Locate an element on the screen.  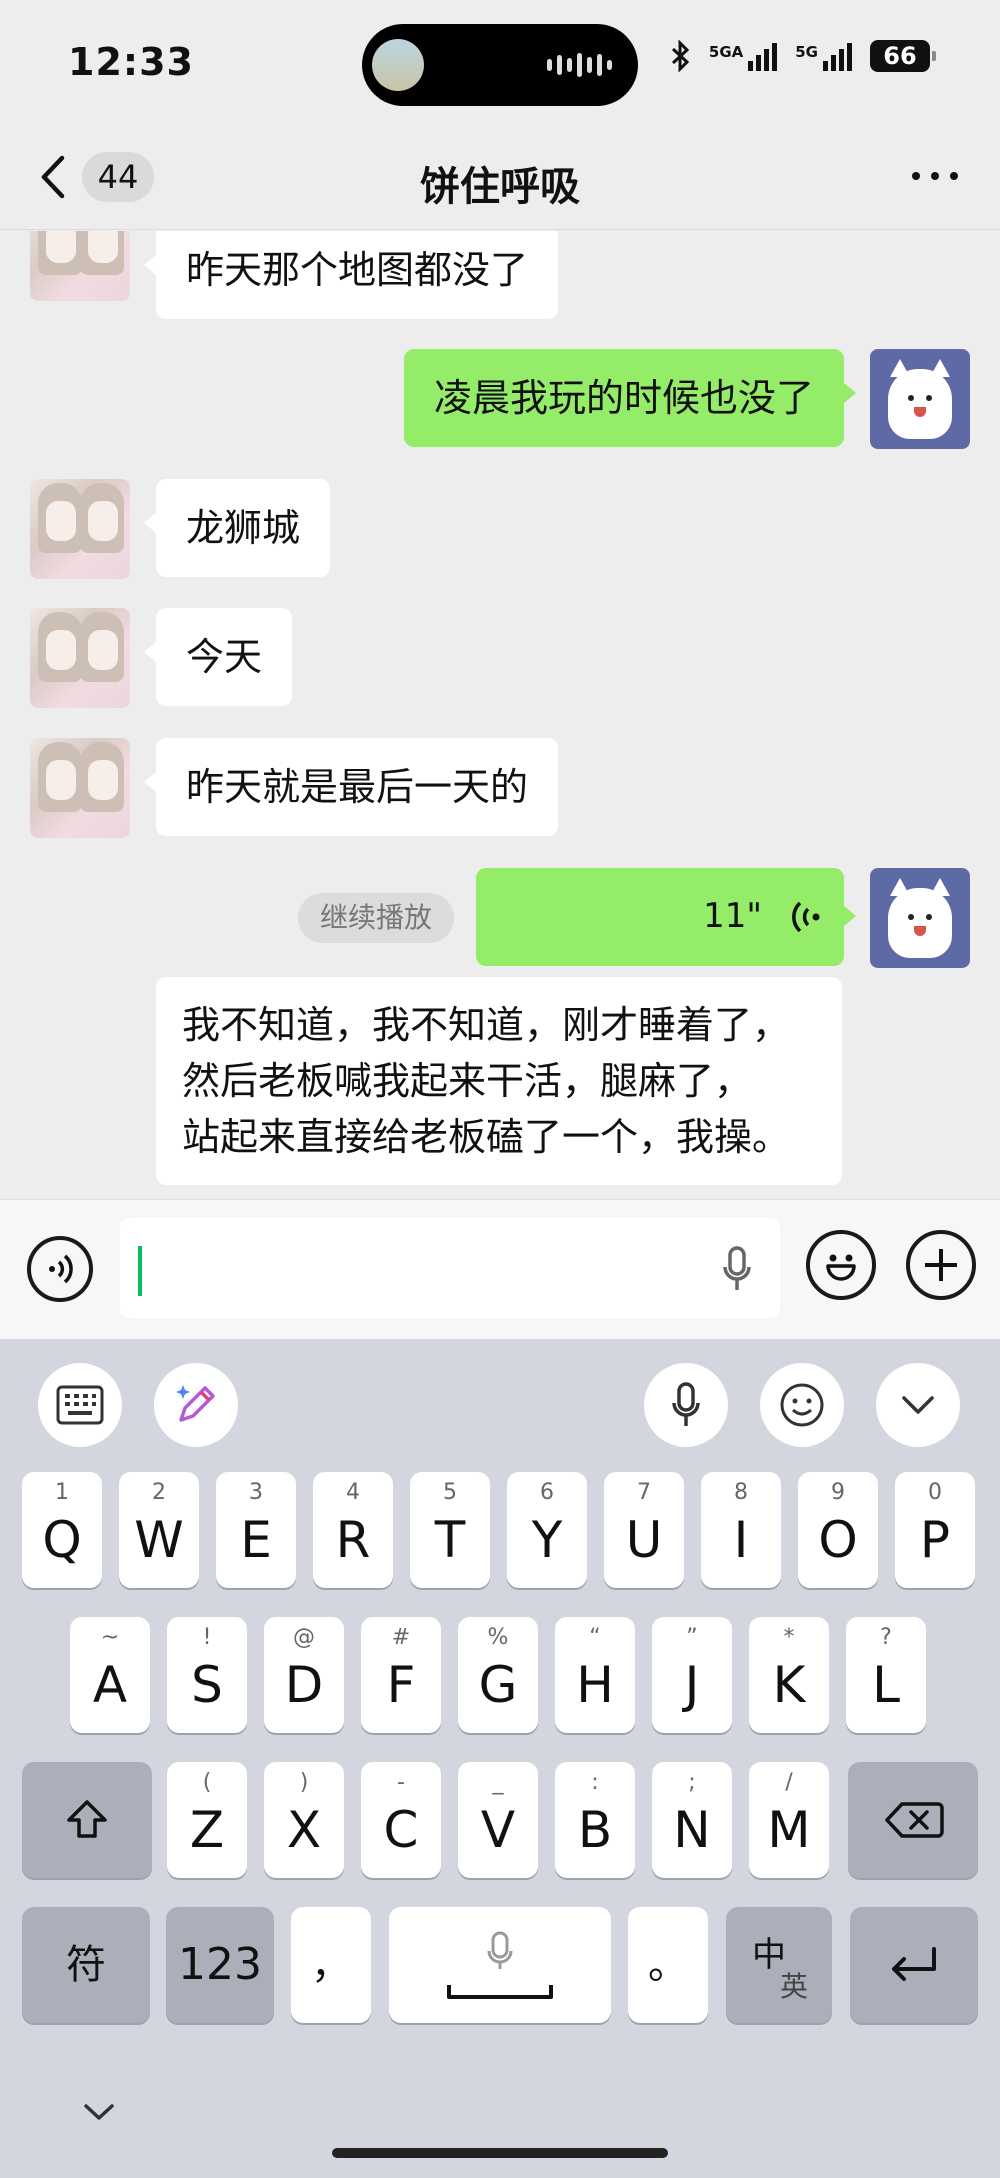
keyboard-emoji-icon is located at coordinates (802, 1405).